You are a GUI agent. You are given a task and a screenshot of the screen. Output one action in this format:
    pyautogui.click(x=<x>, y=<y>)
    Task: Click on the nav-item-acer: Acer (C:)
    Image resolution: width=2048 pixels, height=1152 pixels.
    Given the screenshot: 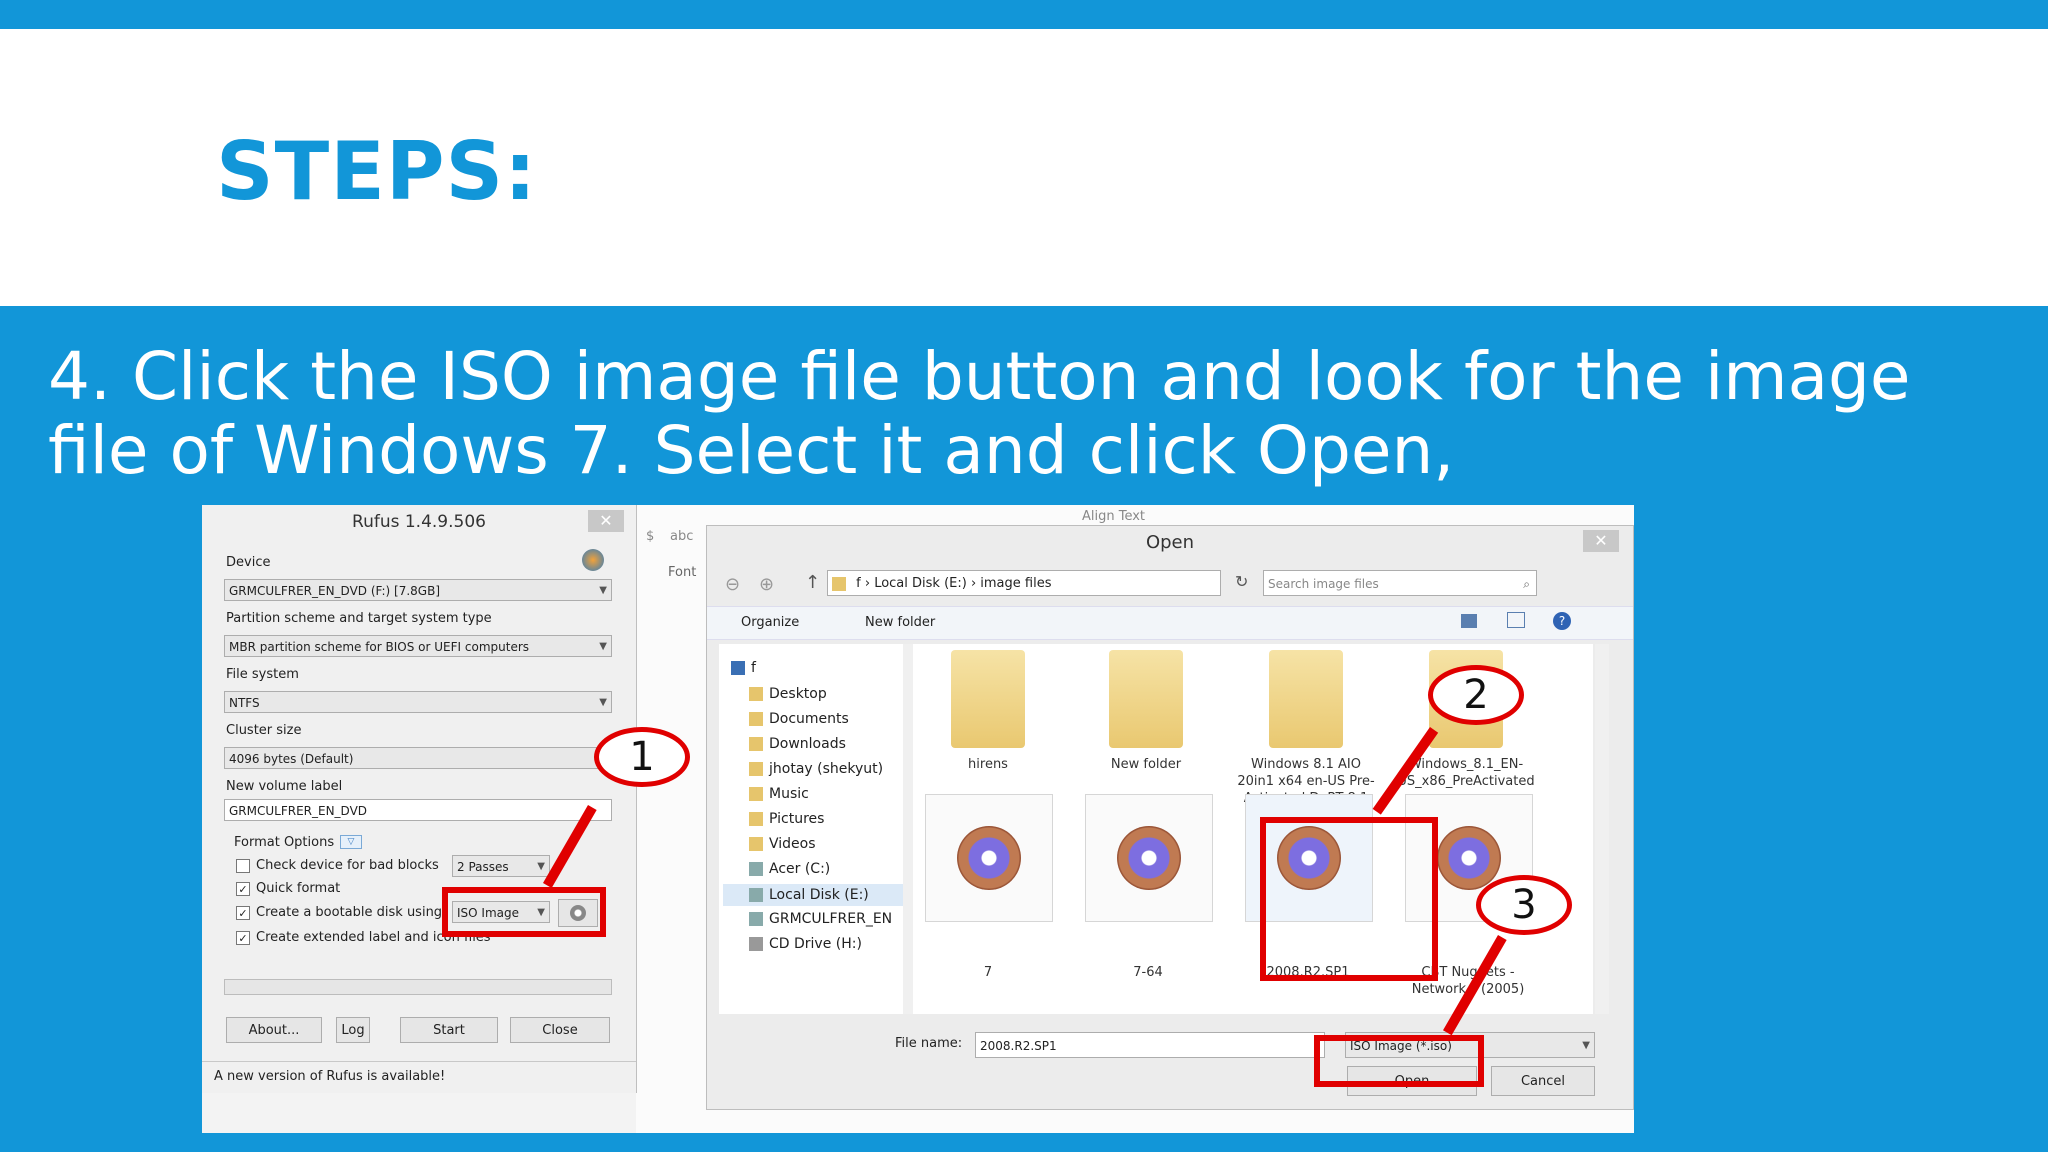 What is the action you would take?
    pyautogui.click(x=789, y=869)
    